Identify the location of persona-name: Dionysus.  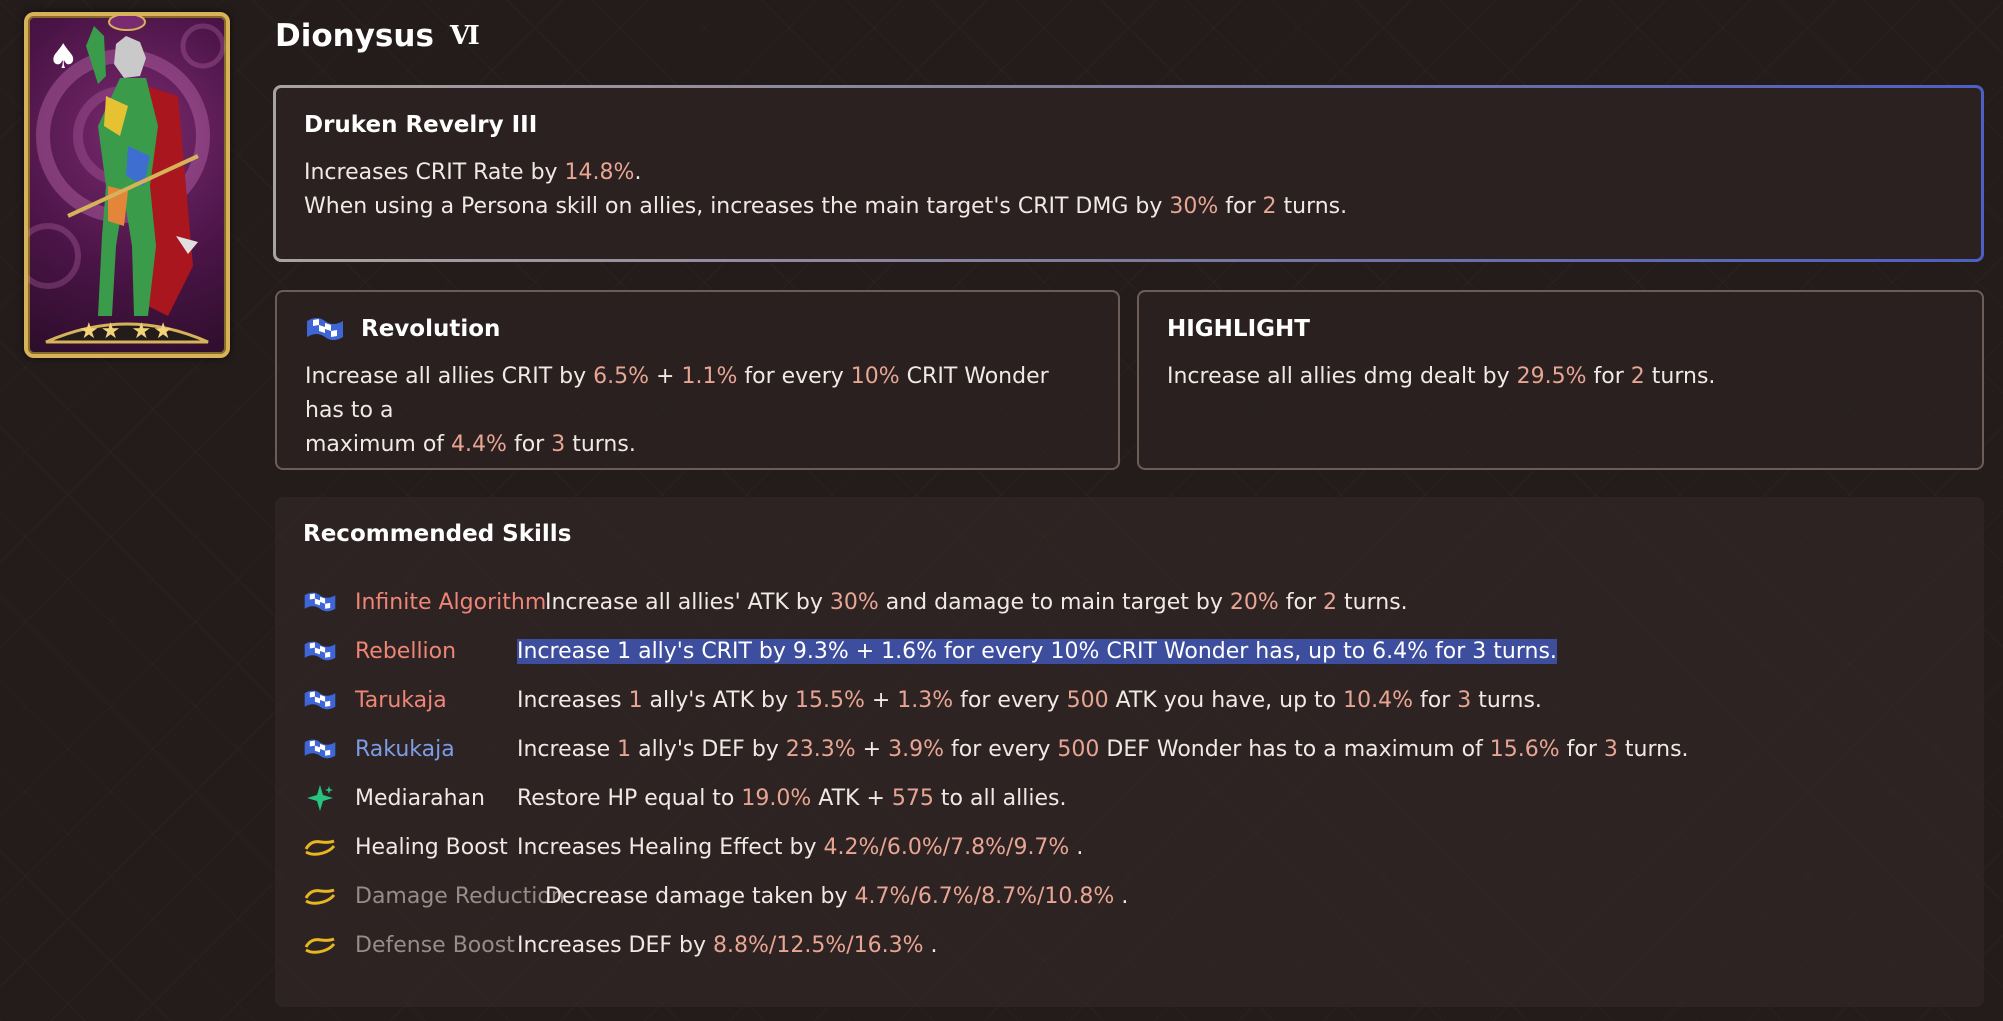
(354, 36).